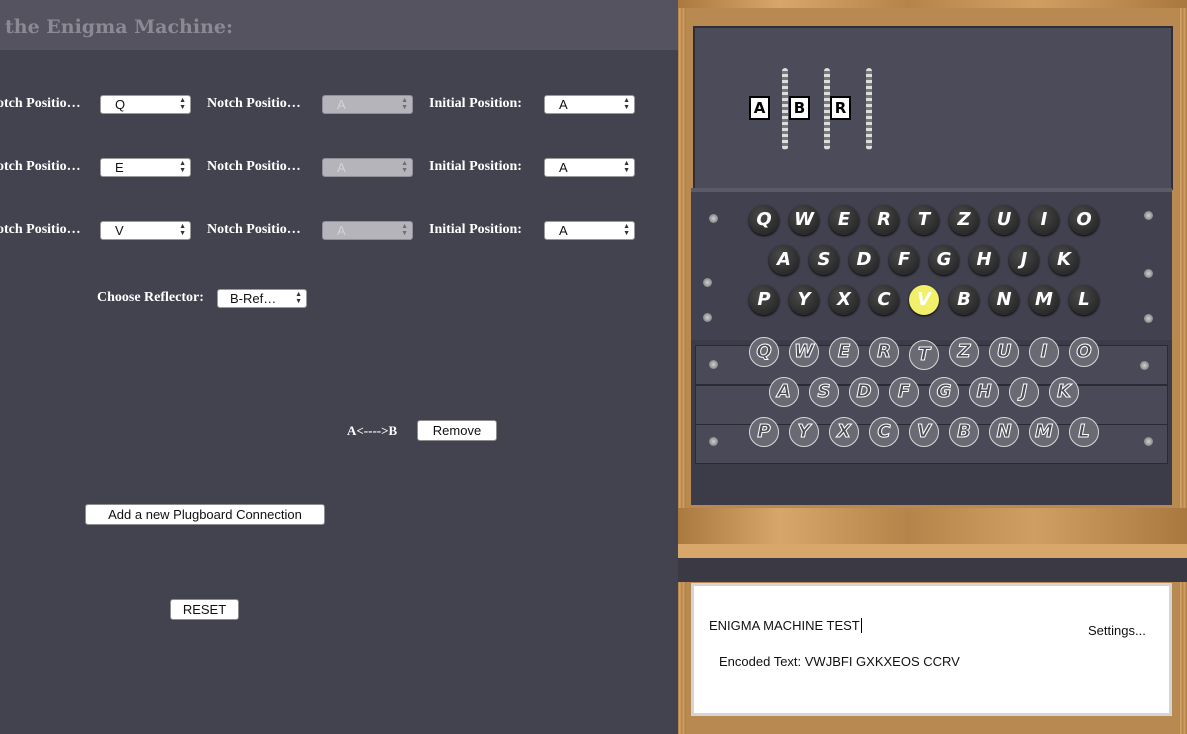  Describe the element at coordinates (1084, 352) in the screenshot. I see `lamp-o: O` at that location.